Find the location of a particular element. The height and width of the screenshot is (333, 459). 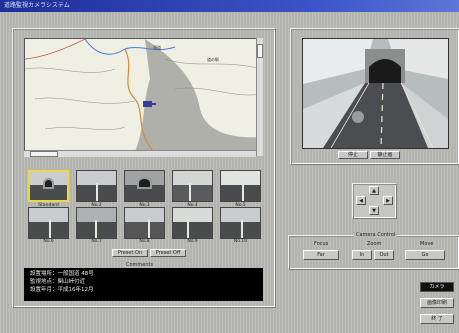

arrow-left-icon: ◀ is located at coordinates (361, 201).